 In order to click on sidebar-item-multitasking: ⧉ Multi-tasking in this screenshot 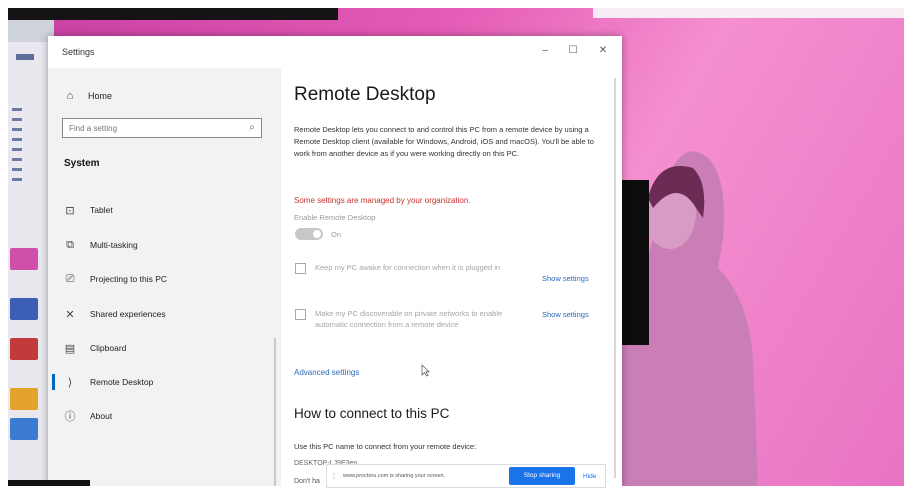, I will do `click(163, 245)`.